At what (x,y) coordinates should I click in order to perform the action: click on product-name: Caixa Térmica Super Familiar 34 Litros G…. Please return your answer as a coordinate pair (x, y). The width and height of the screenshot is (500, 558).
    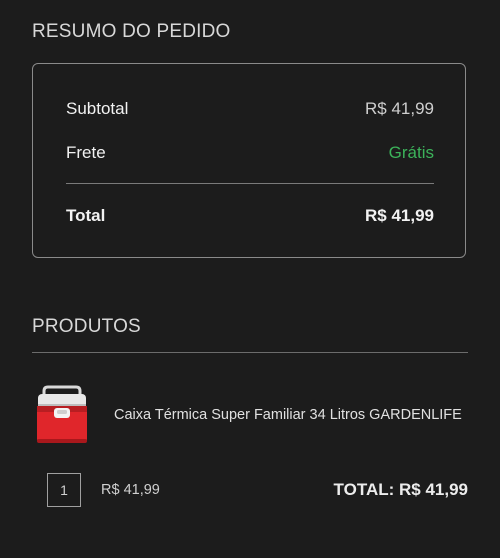
    Looking at the image, I should click on (288, 415).